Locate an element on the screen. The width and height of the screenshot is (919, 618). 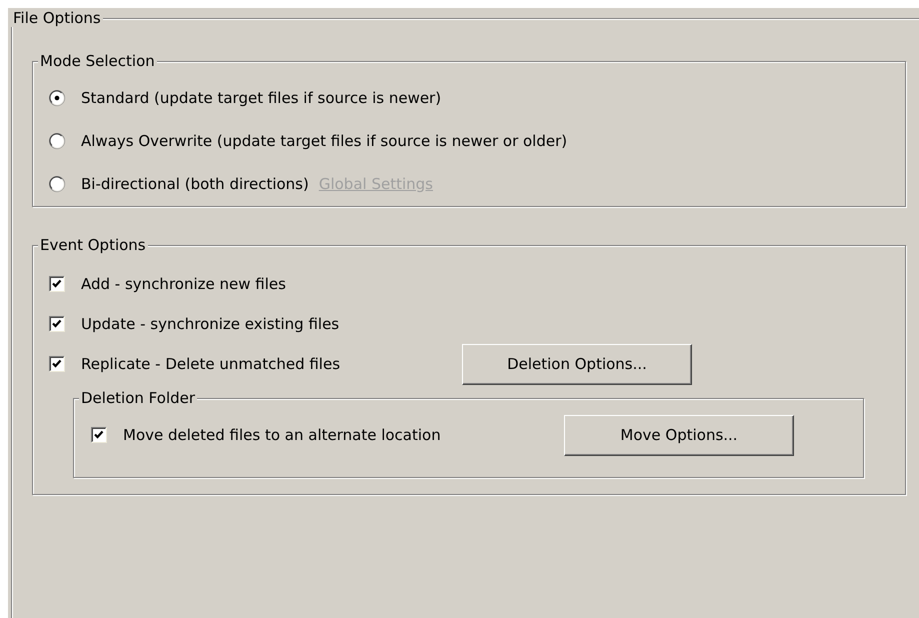
checkbox-label: Replicate - Delete unmatched files is located at coordinates (211, 364).